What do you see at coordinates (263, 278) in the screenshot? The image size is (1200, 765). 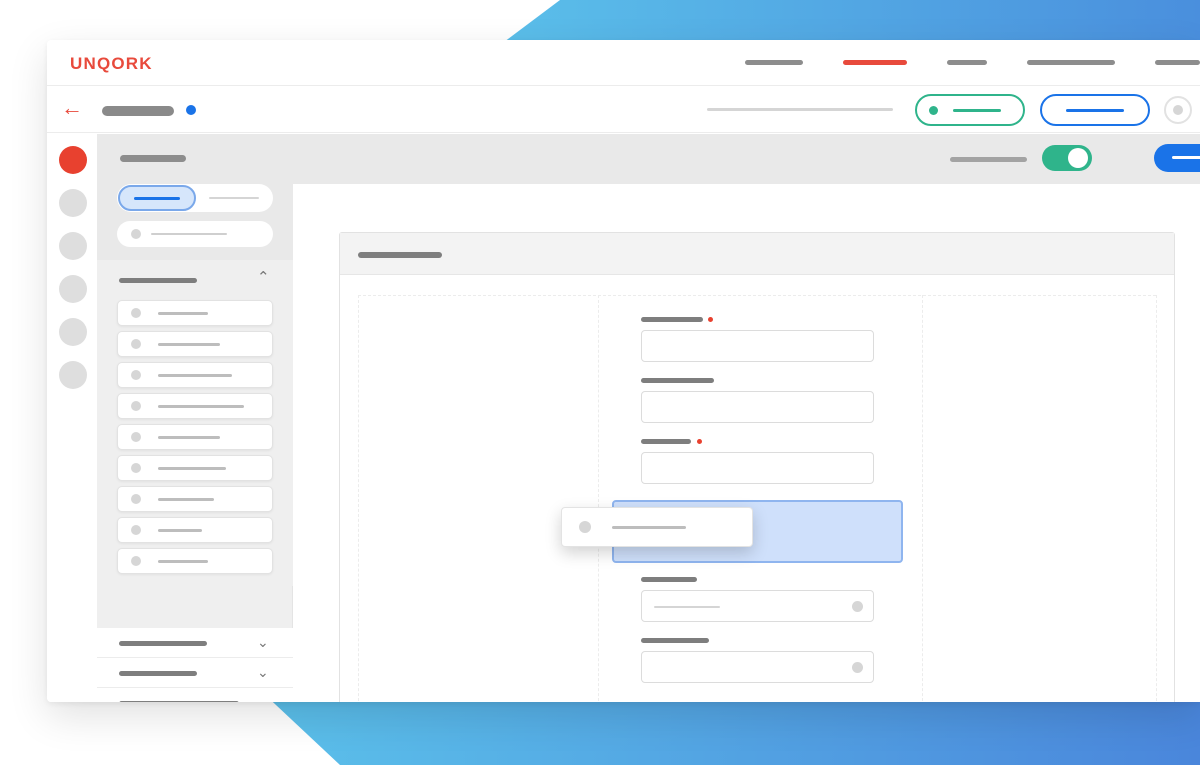 I see `chevron-up-icon: ⌃` at bounding box center [263, 278].